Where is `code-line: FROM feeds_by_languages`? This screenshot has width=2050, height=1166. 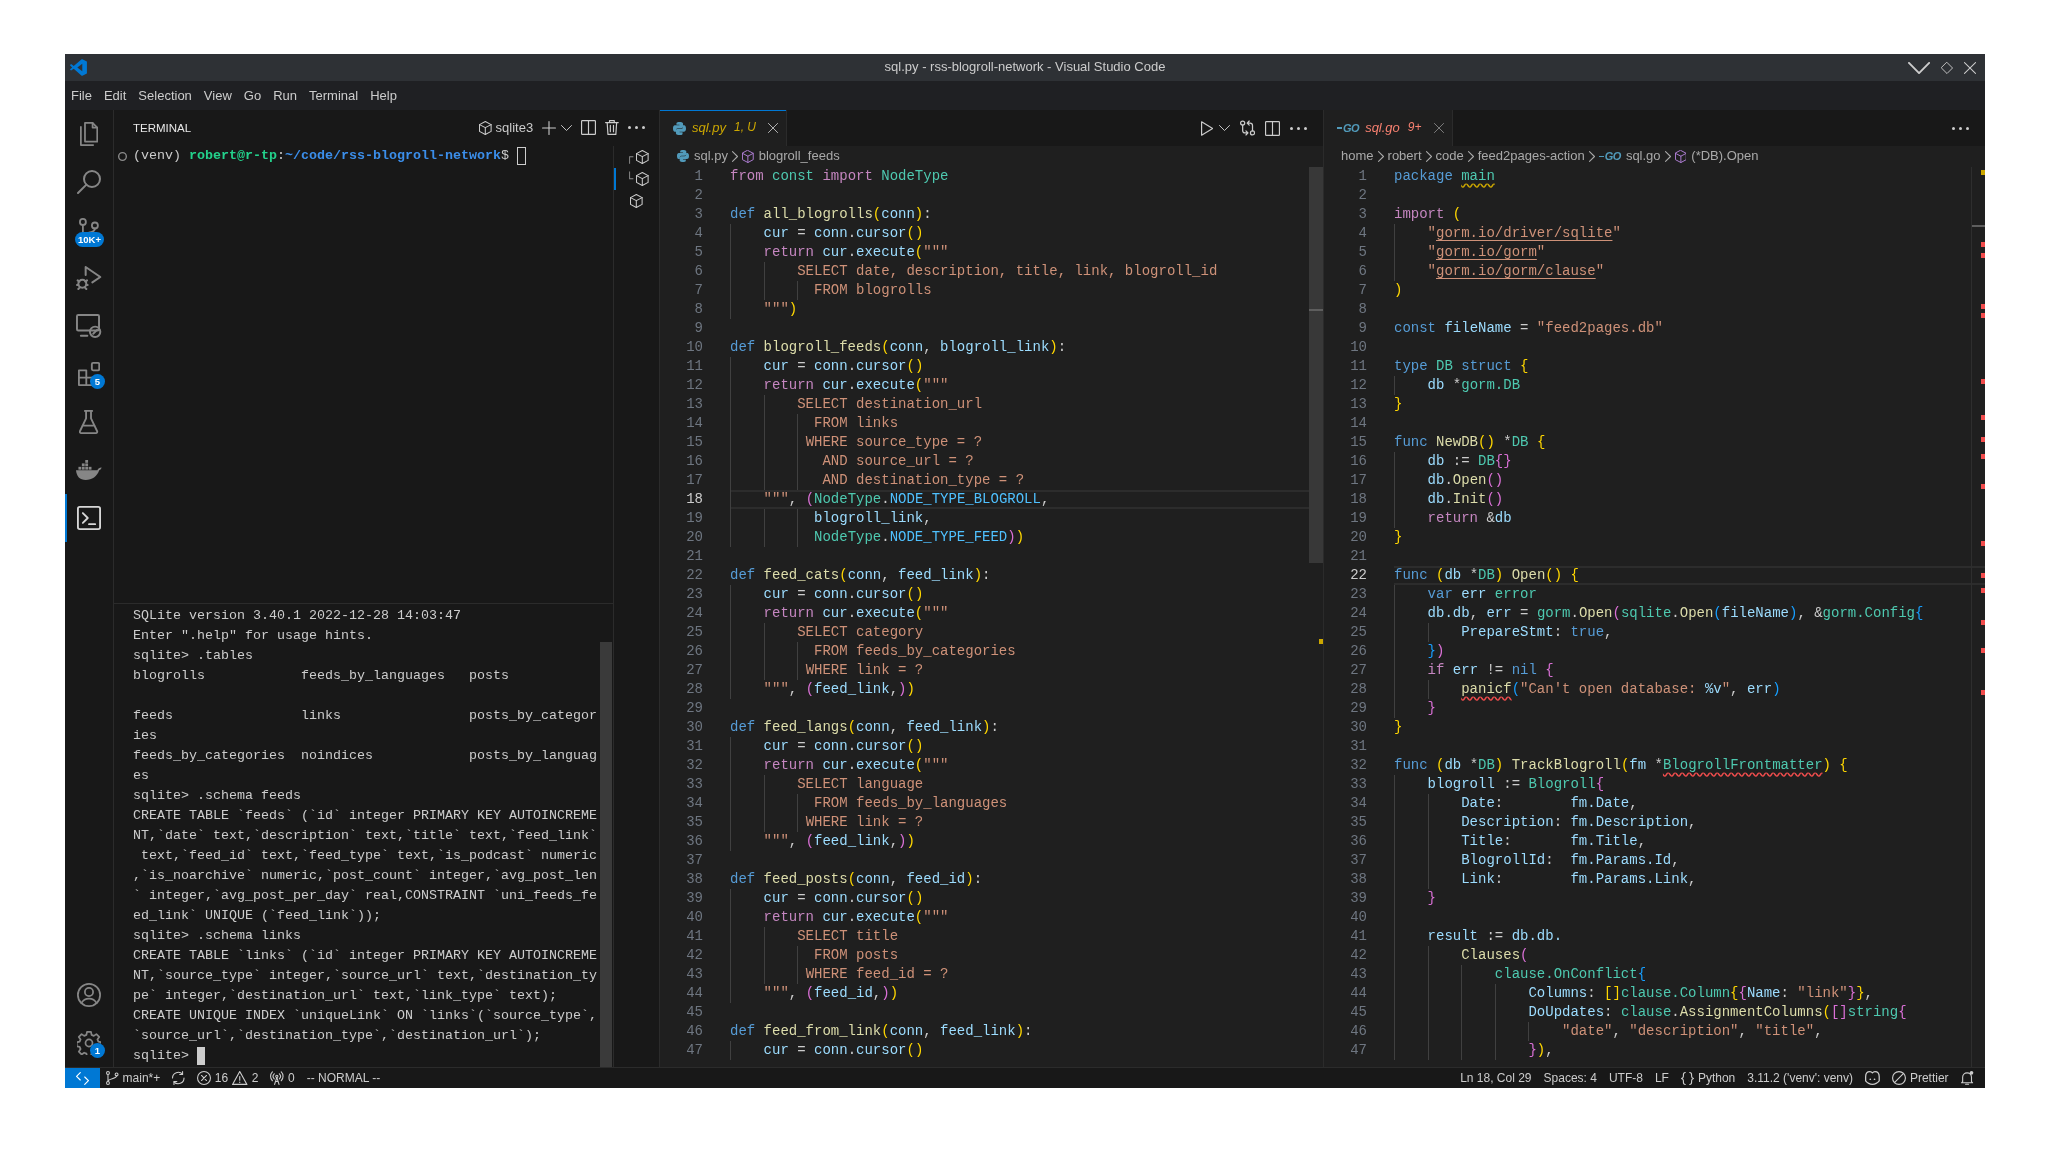
code-line: FROM feeds_by_languages is located at coordinates (911, 803).